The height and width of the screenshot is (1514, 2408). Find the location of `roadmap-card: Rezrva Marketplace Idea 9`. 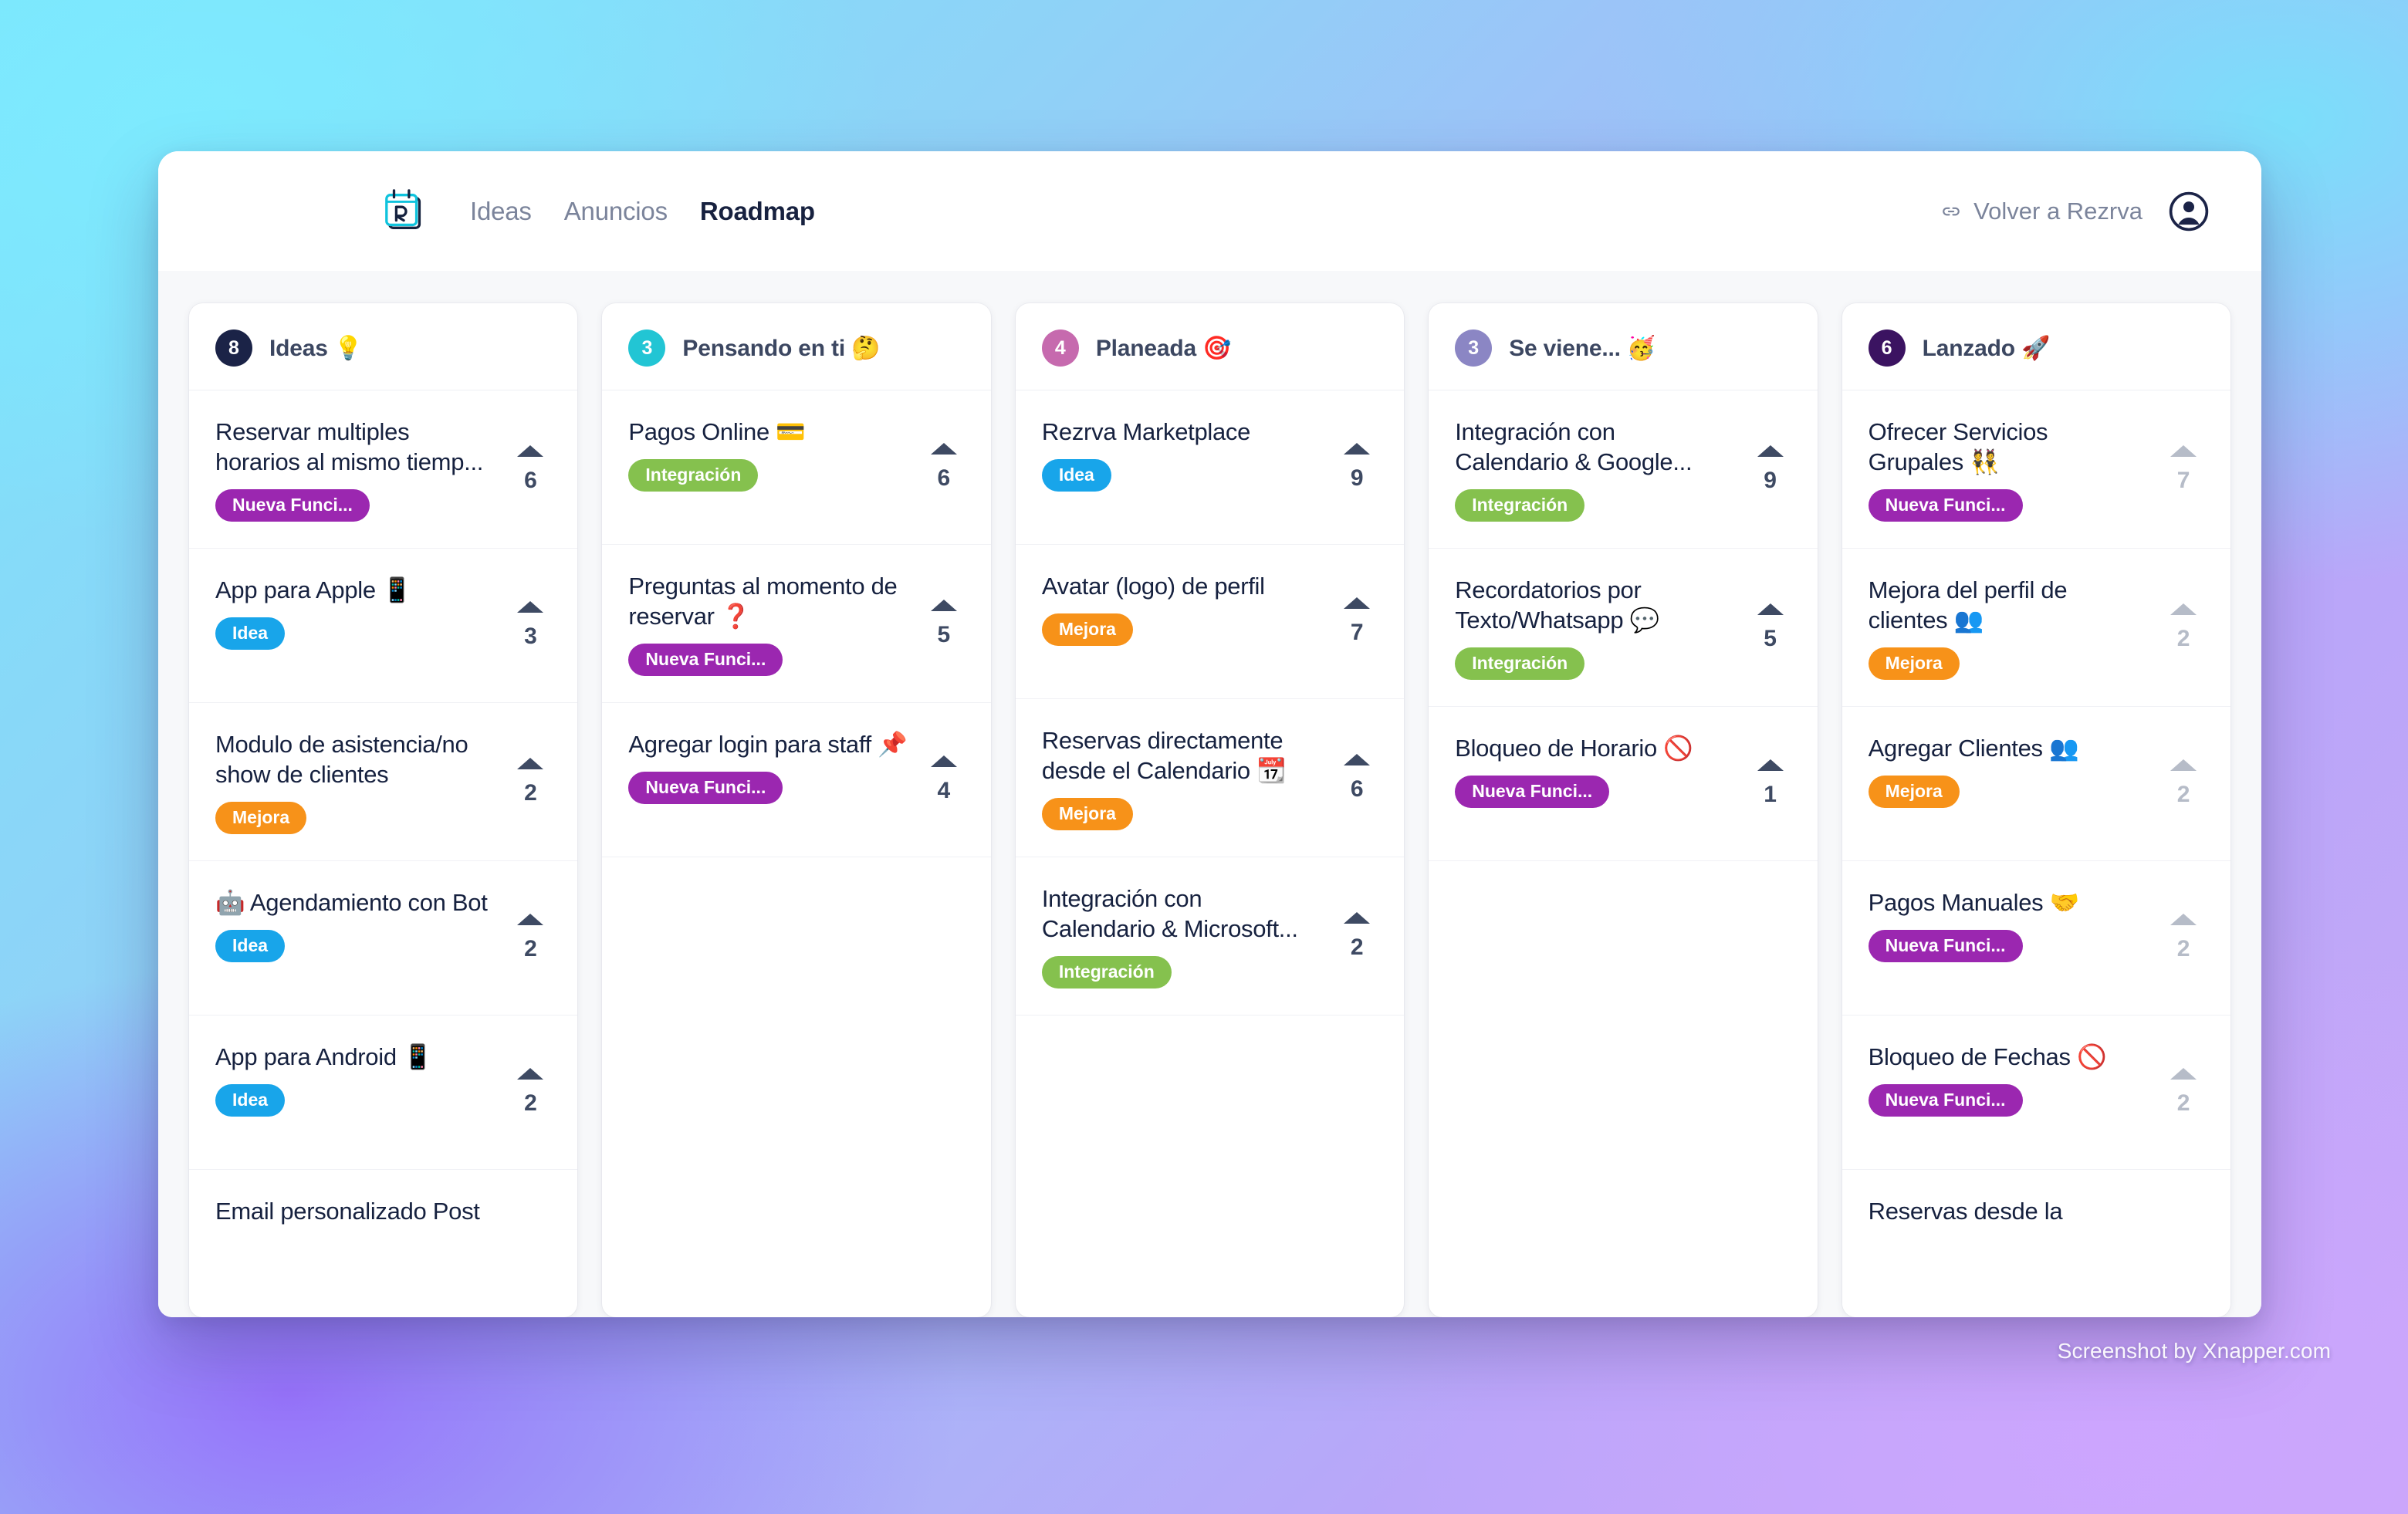

roadmap-card: Rezrva Marketplace Idea 9 is located at coordinates (1210, 467).